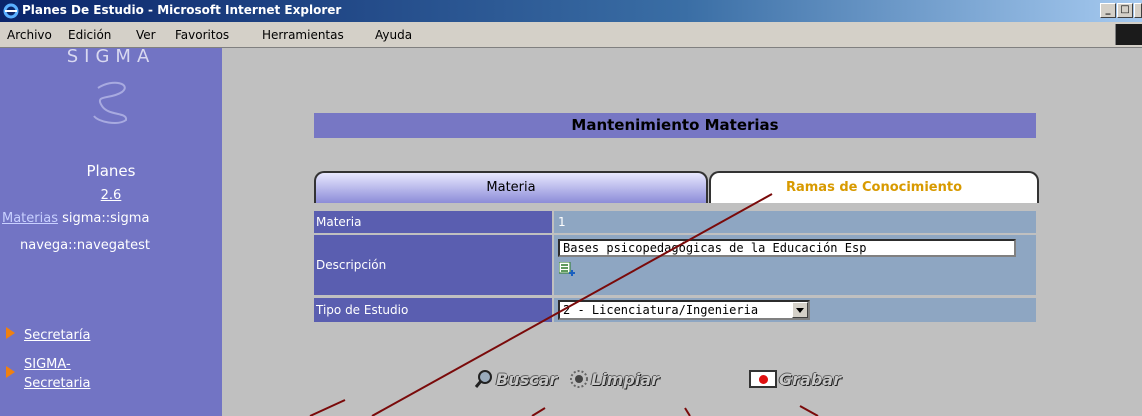 Image resolution: width=1142 pixels, height=416 pixels. What do you see at coordinates (146, 35) in the screenshot?
I see `menu-ver: Ver` at bounding box center [146, 35].